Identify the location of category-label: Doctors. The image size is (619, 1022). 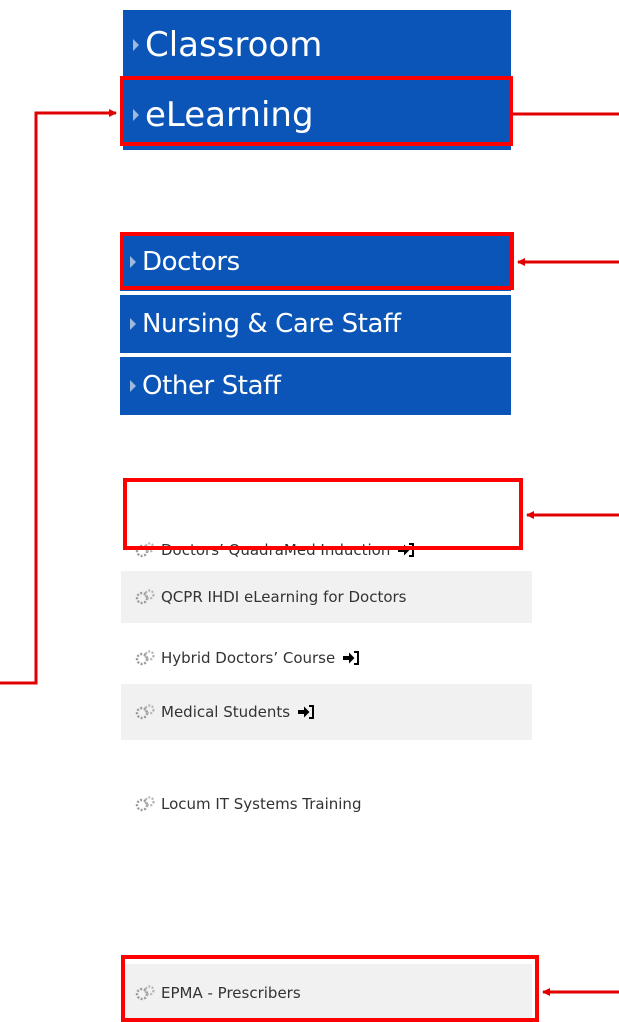
(191, 262).